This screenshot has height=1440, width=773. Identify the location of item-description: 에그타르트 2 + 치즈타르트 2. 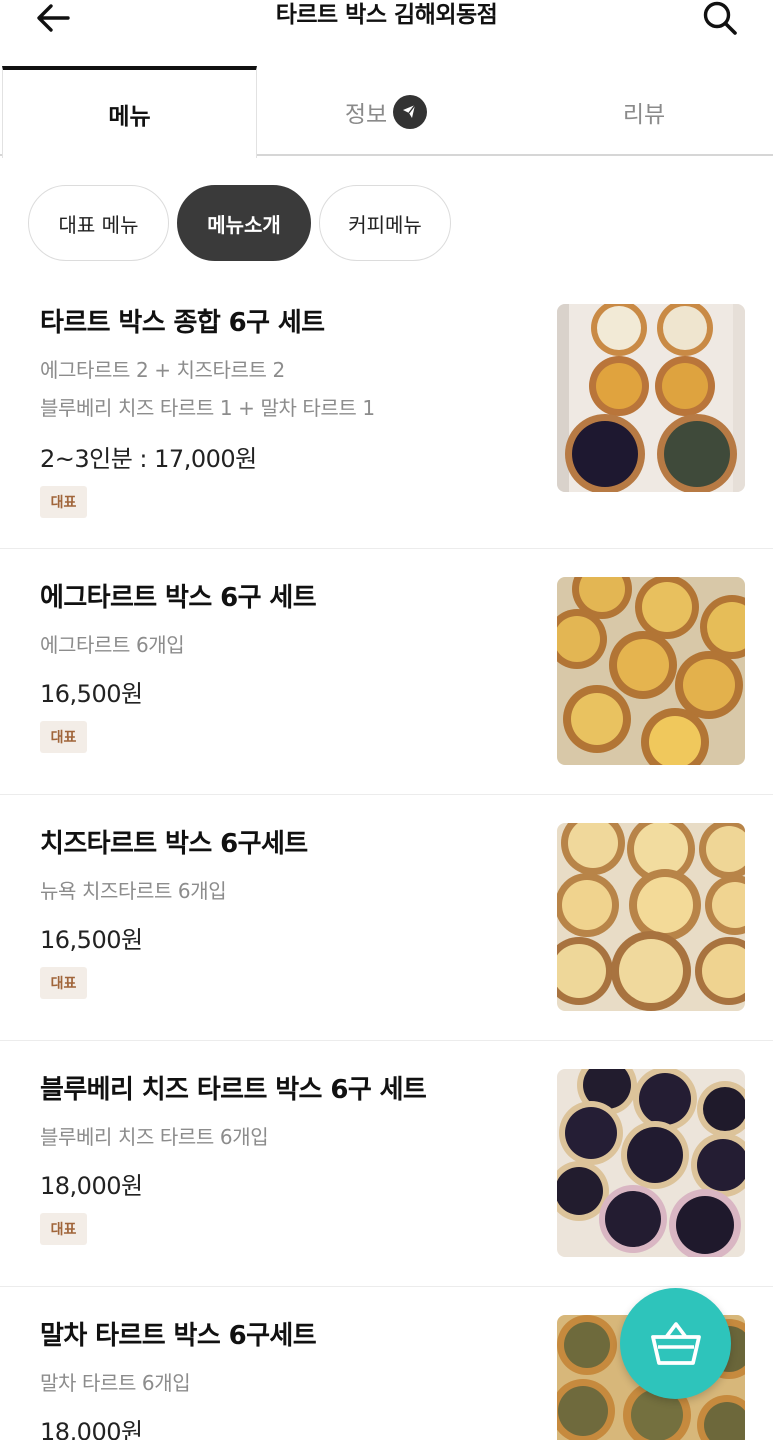
(162, 370).